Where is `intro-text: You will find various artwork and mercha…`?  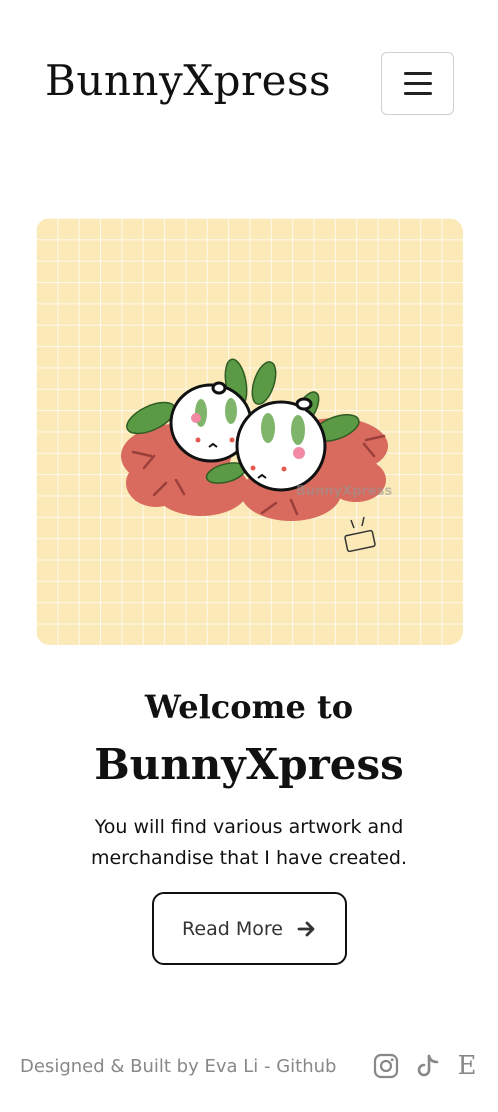
intro-text: You will find various artwork and mercha… is located at coordinates (249, 842).